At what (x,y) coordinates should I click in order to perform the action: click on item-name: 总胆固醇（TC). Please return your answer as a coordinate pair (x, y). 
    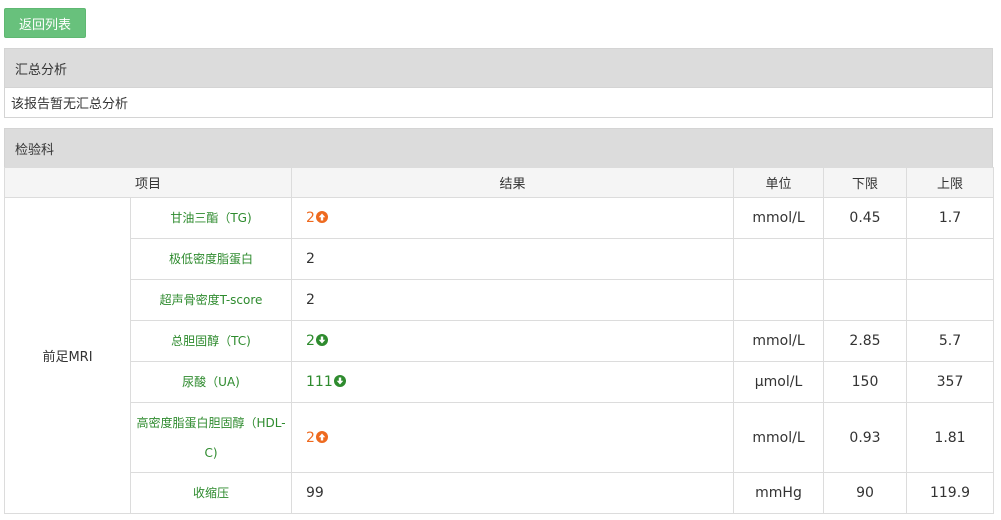
    Looking at the image, I should click on (211, 341).